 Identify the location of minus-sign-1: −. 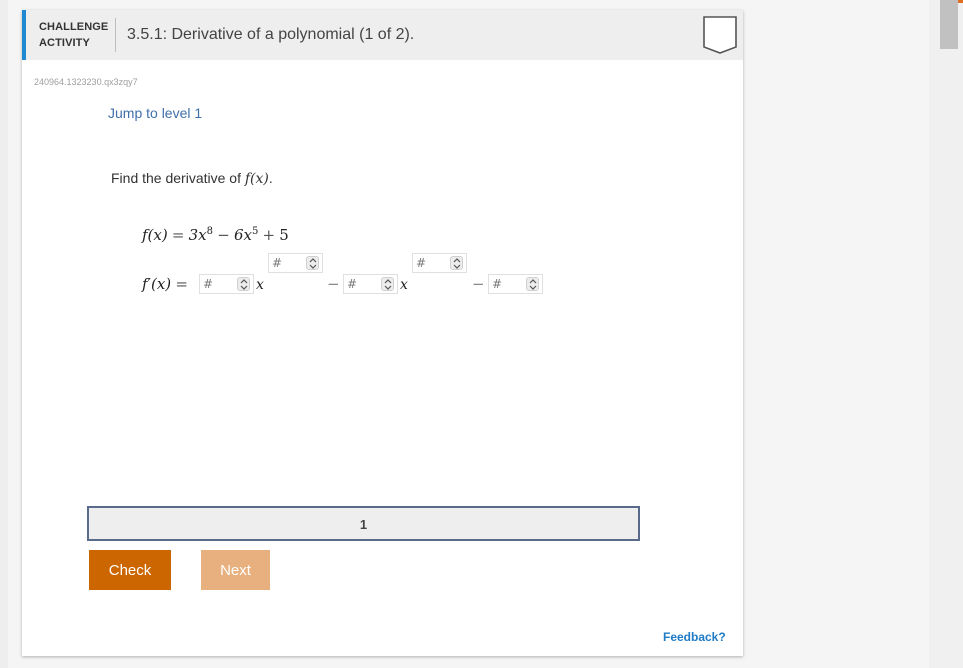
(333, 284).